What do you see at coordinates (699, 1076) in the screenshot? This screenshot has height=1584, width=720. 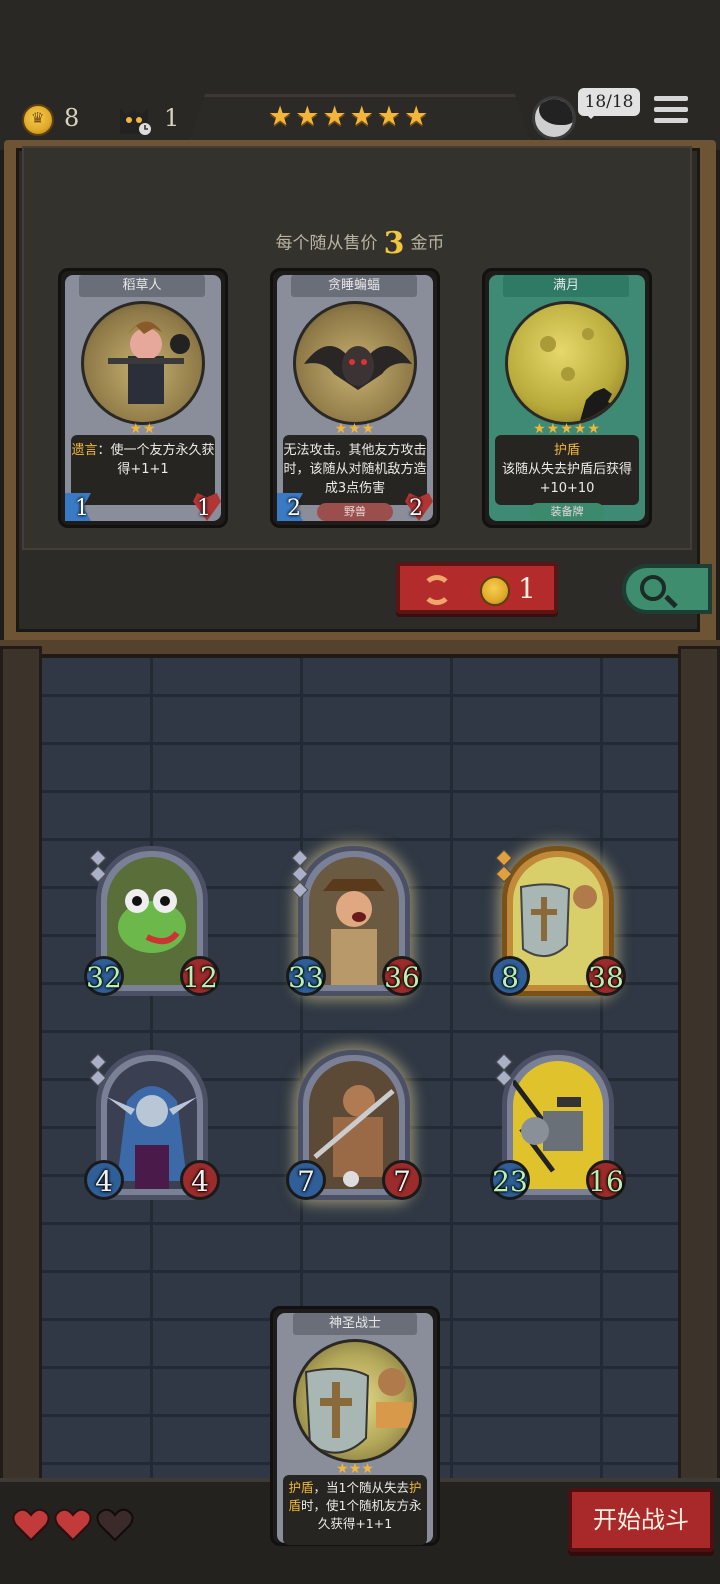 I see `board-pillar-right` at bounding box center [699, 1076].